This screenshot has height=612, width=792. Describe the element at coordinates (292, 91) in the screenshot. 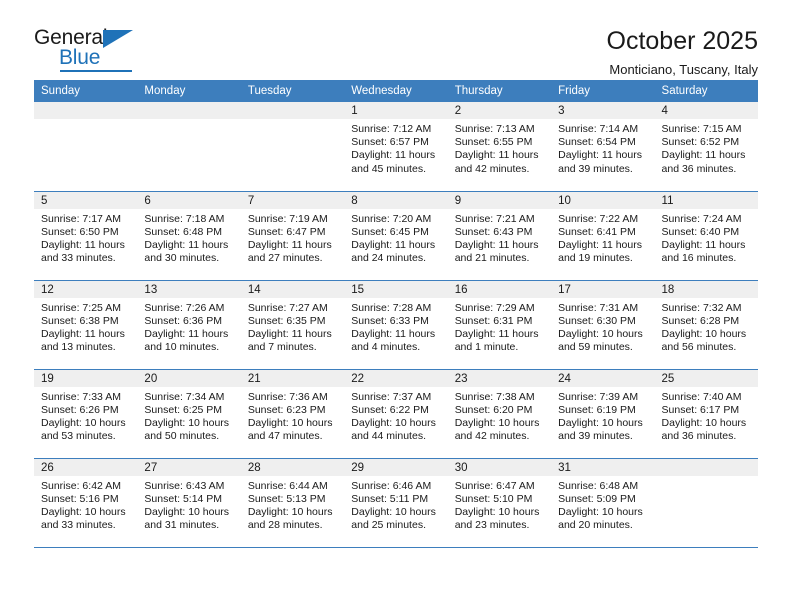

I see `weekday-header-tuesday: Tuesday` at that location.